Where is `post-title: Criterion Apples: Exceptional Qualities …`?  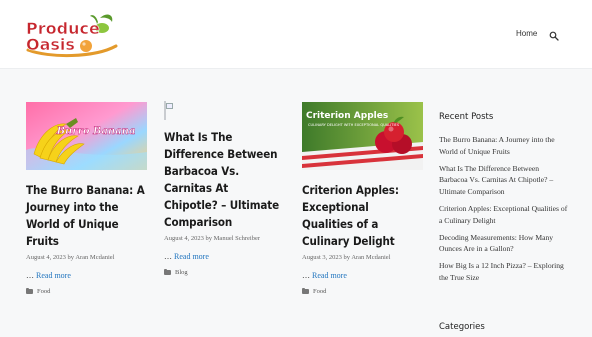
post-title: Criterion Apples: Exceptional Qualities … is located at coordinates (362, 216).